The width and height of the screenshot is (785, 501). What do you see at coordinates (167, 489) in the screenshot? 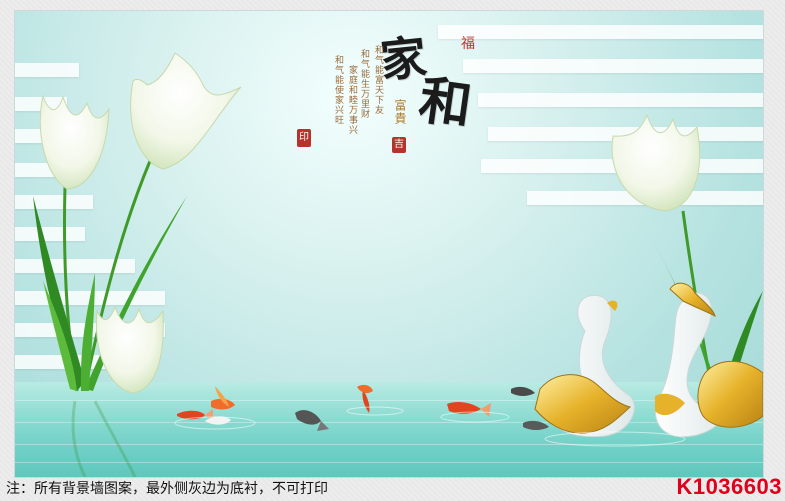
I see `footer-note: 注：所有背景墙图案，最外侧灰边为底衬，不可打印` at bounding box center [167, 489].